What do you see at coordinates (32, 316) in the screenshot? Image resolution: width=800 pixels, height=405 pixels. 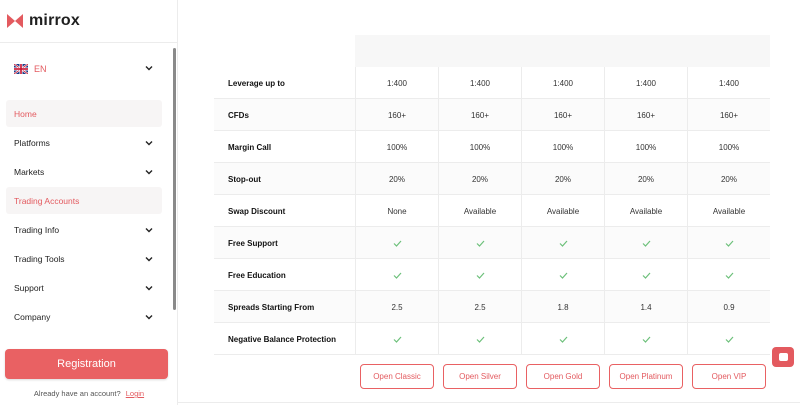 I see `sidebar-item-label: Company` at bounding box center [32, 316].